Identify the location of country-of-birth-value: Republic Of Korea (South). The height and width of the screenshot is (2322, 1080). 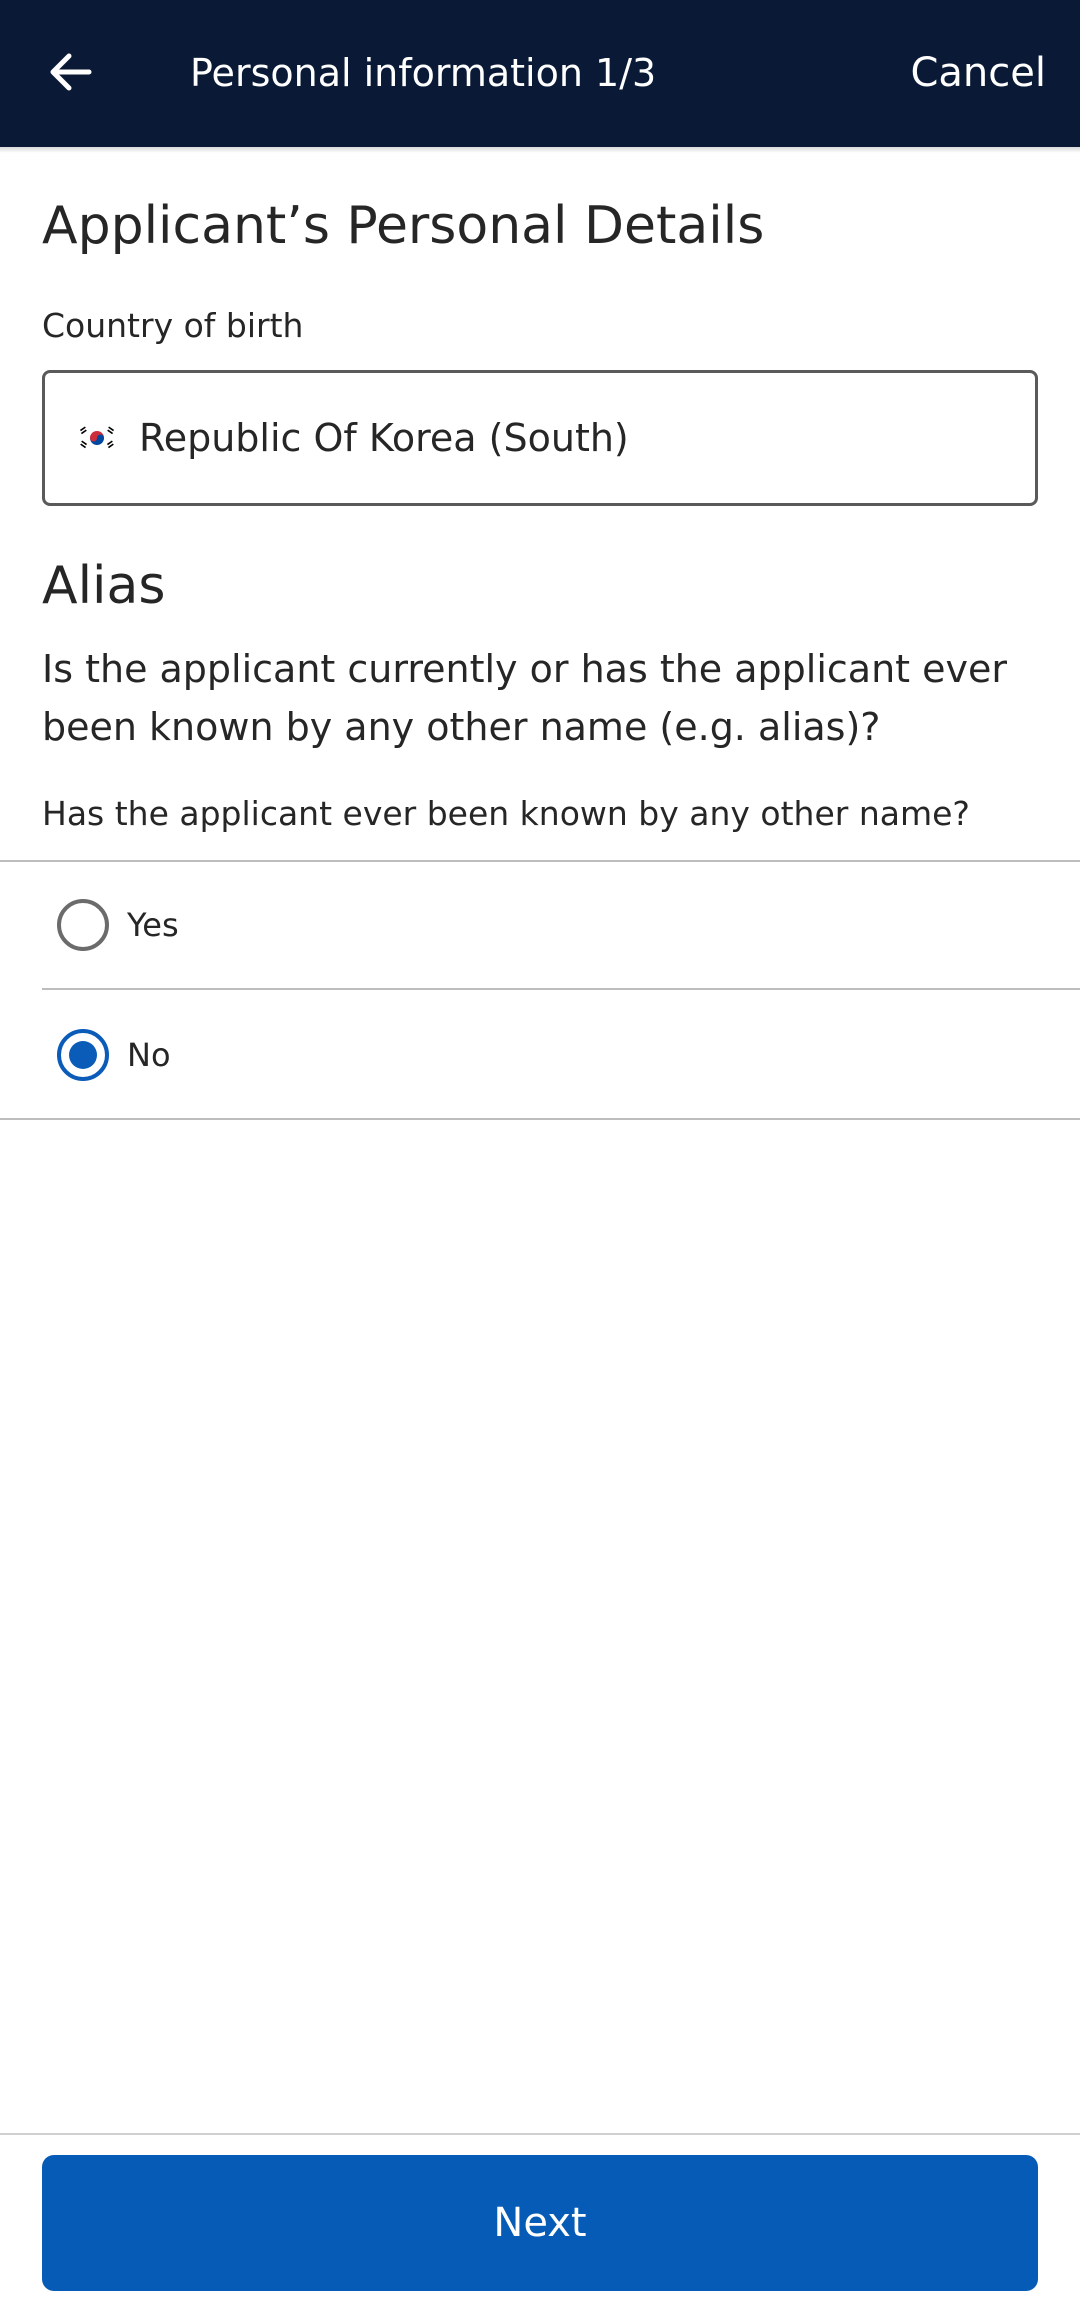
(384, 438).